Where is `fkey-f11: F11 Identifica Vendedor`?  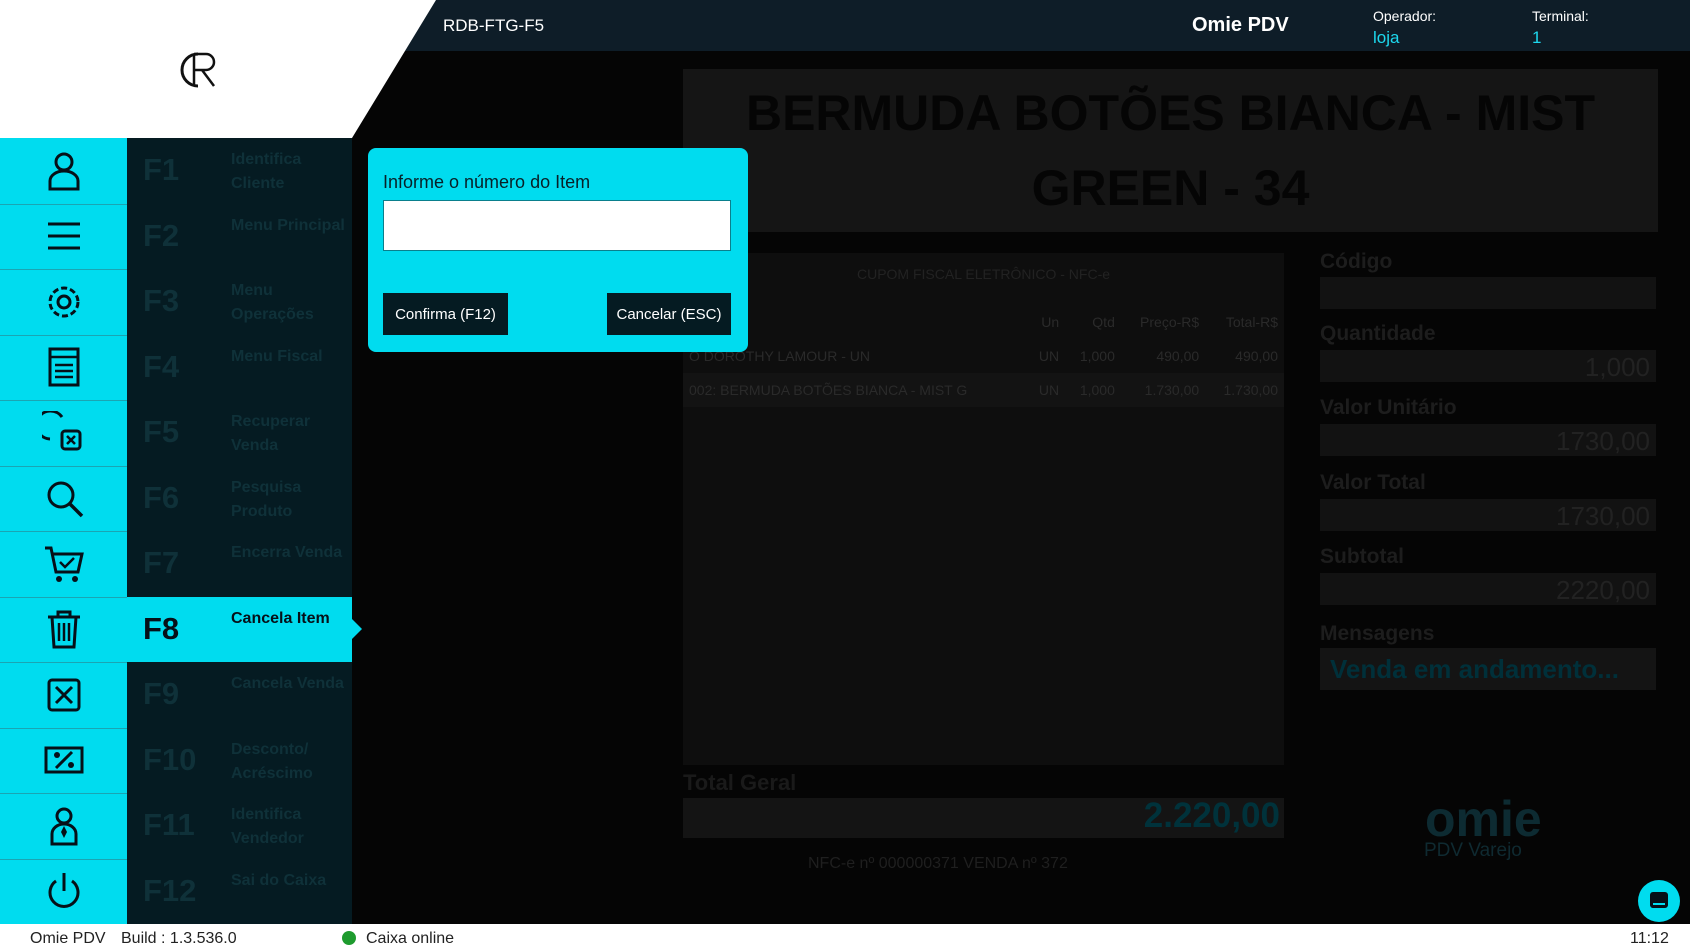 fkey-f11: F11 Identifica Vendedor is located at coordinates (176, 826).